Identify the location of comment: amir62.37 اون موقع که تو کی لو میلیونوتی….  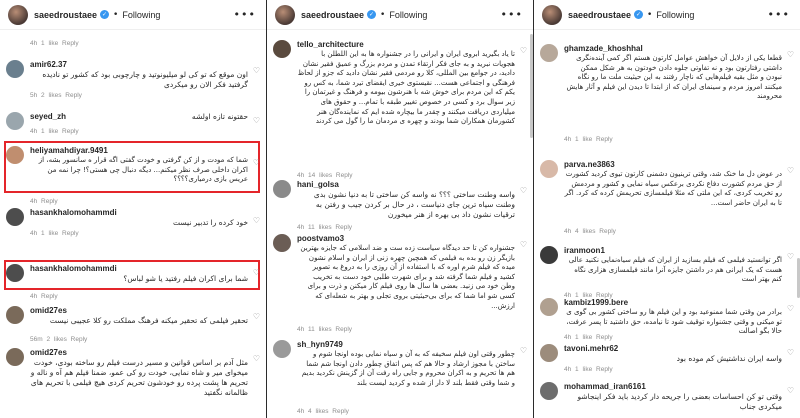
(134, 82).